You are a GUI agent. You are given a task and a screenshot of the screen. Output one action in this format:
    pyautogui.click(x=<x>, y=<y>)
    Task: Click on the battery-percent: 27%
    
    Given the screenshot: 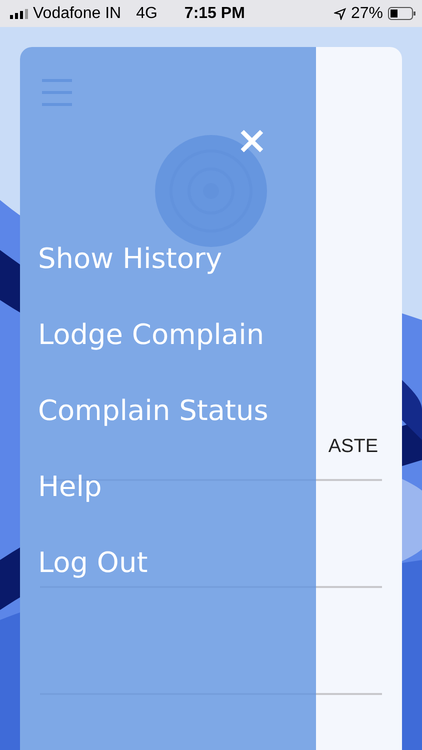 What is the action you would take?
    pyautogui.click(x=366, y=13)
    